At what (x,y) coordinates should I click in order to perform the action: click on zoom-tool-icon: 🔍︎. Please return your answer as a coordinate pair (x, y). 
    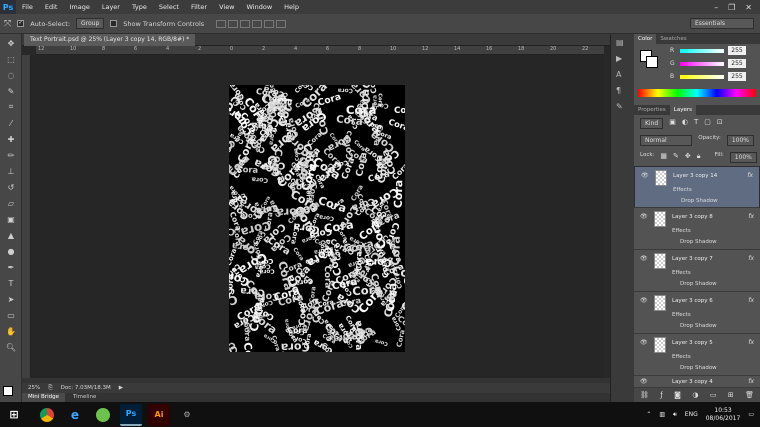
    Looking at the image, I should click on (11, 347).